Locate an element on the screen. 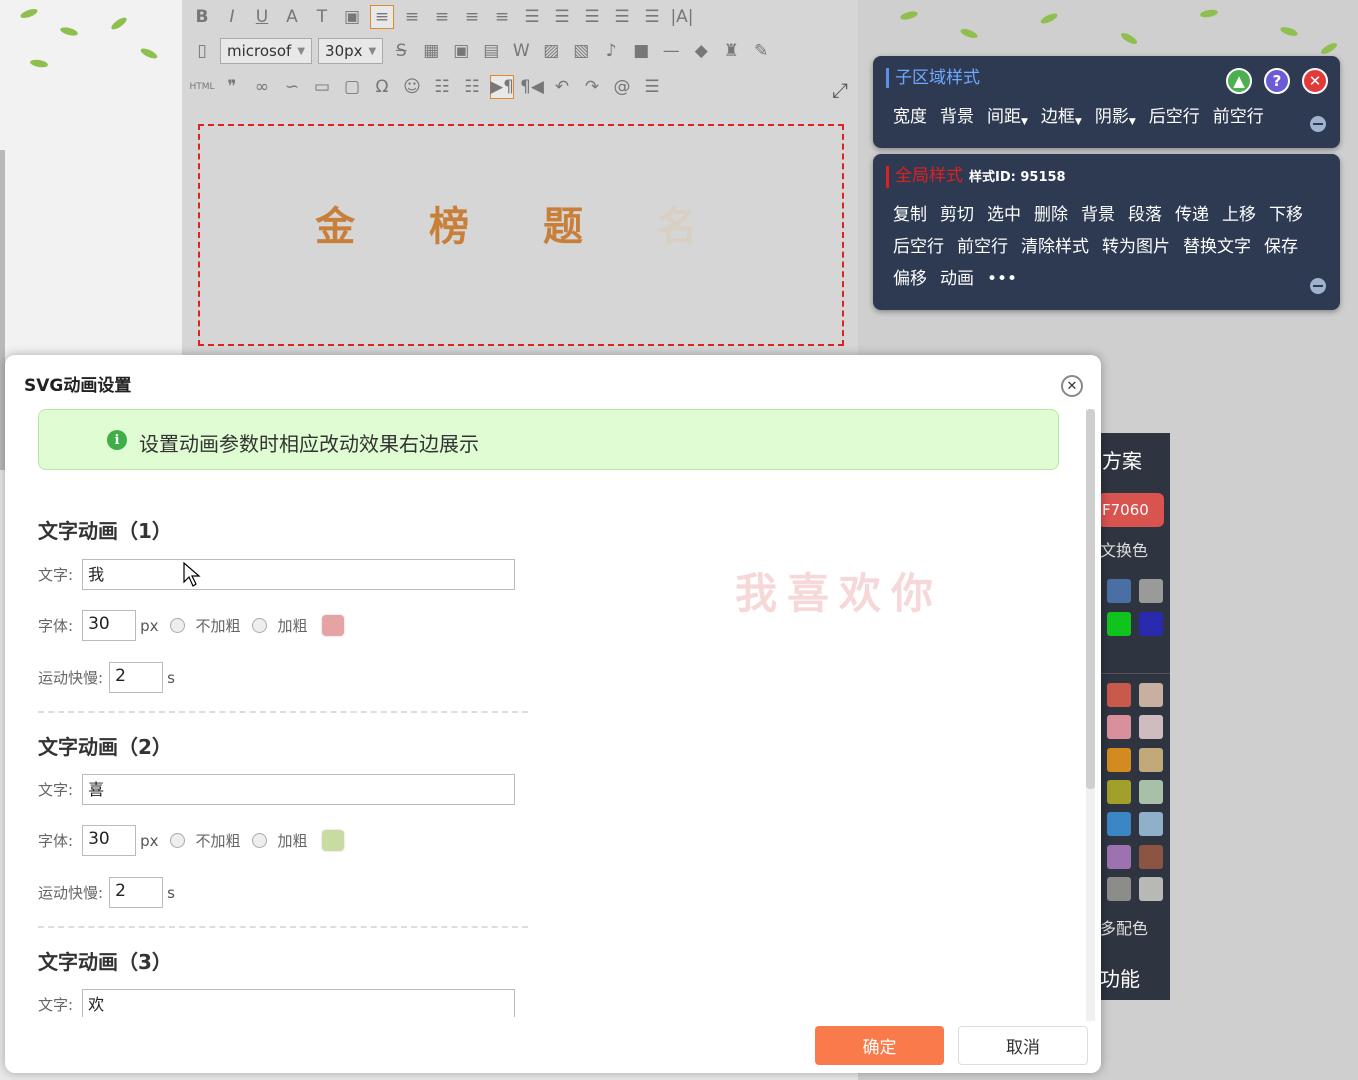  microphone-icon: ♪ is located at coordinates (611, 51).